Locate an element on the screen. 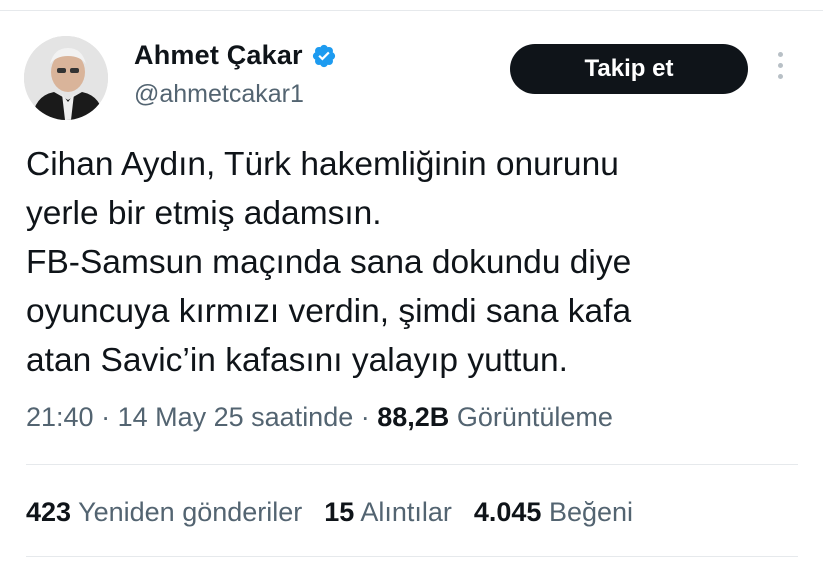 The width and height of the screenshot is (823, 577). top-divider is located at coordinates (411, 10).